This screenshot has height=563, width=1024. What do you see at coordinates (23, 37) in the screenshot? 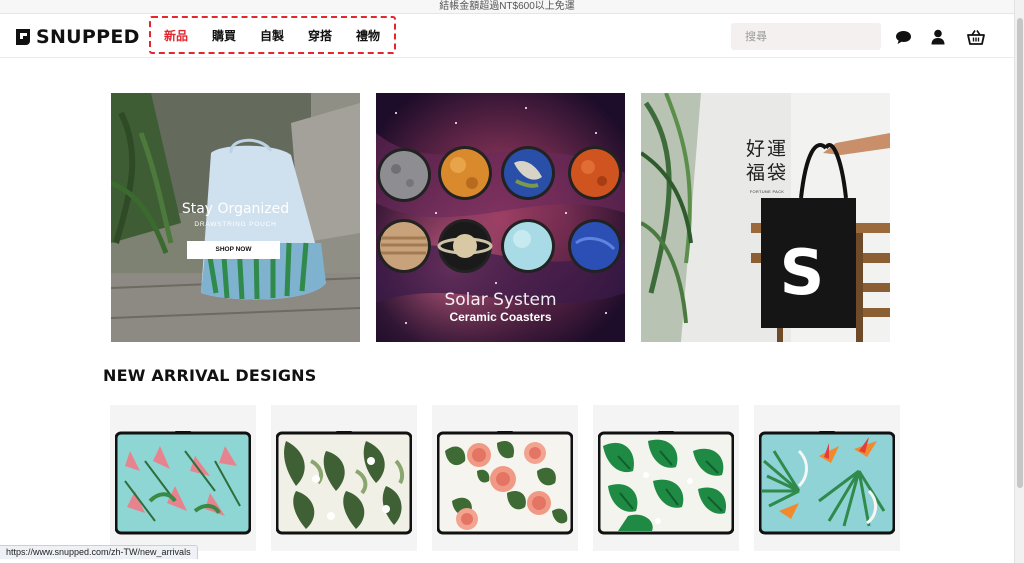
I see `logo-mark-icon` at bounding box center [23, 37].